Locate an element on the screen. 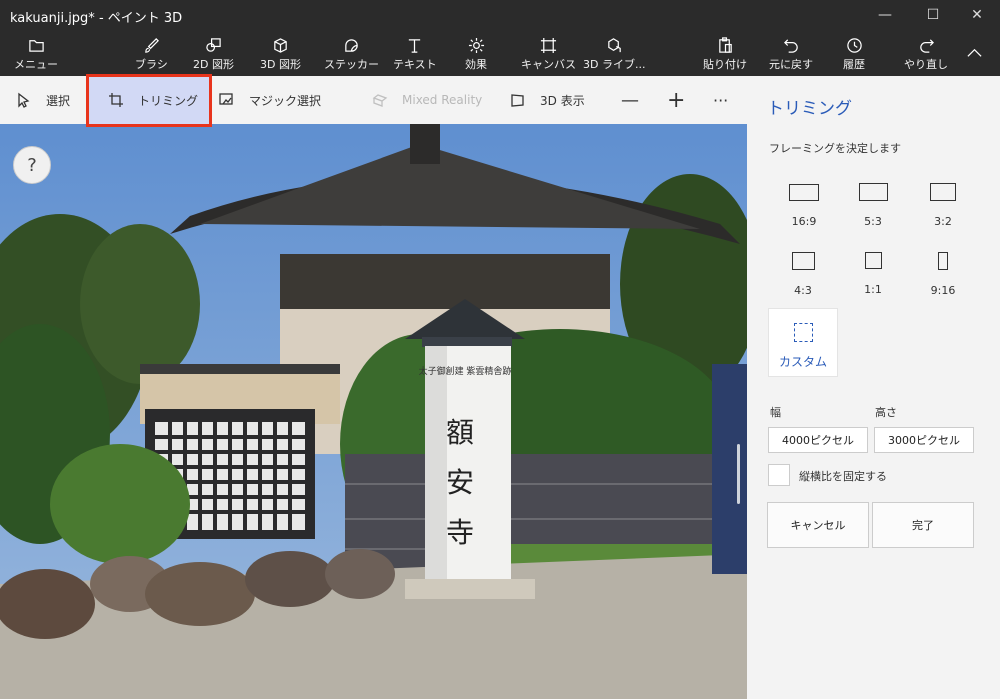  stickers-button: ステッカー is located at coordinates (351, 53).